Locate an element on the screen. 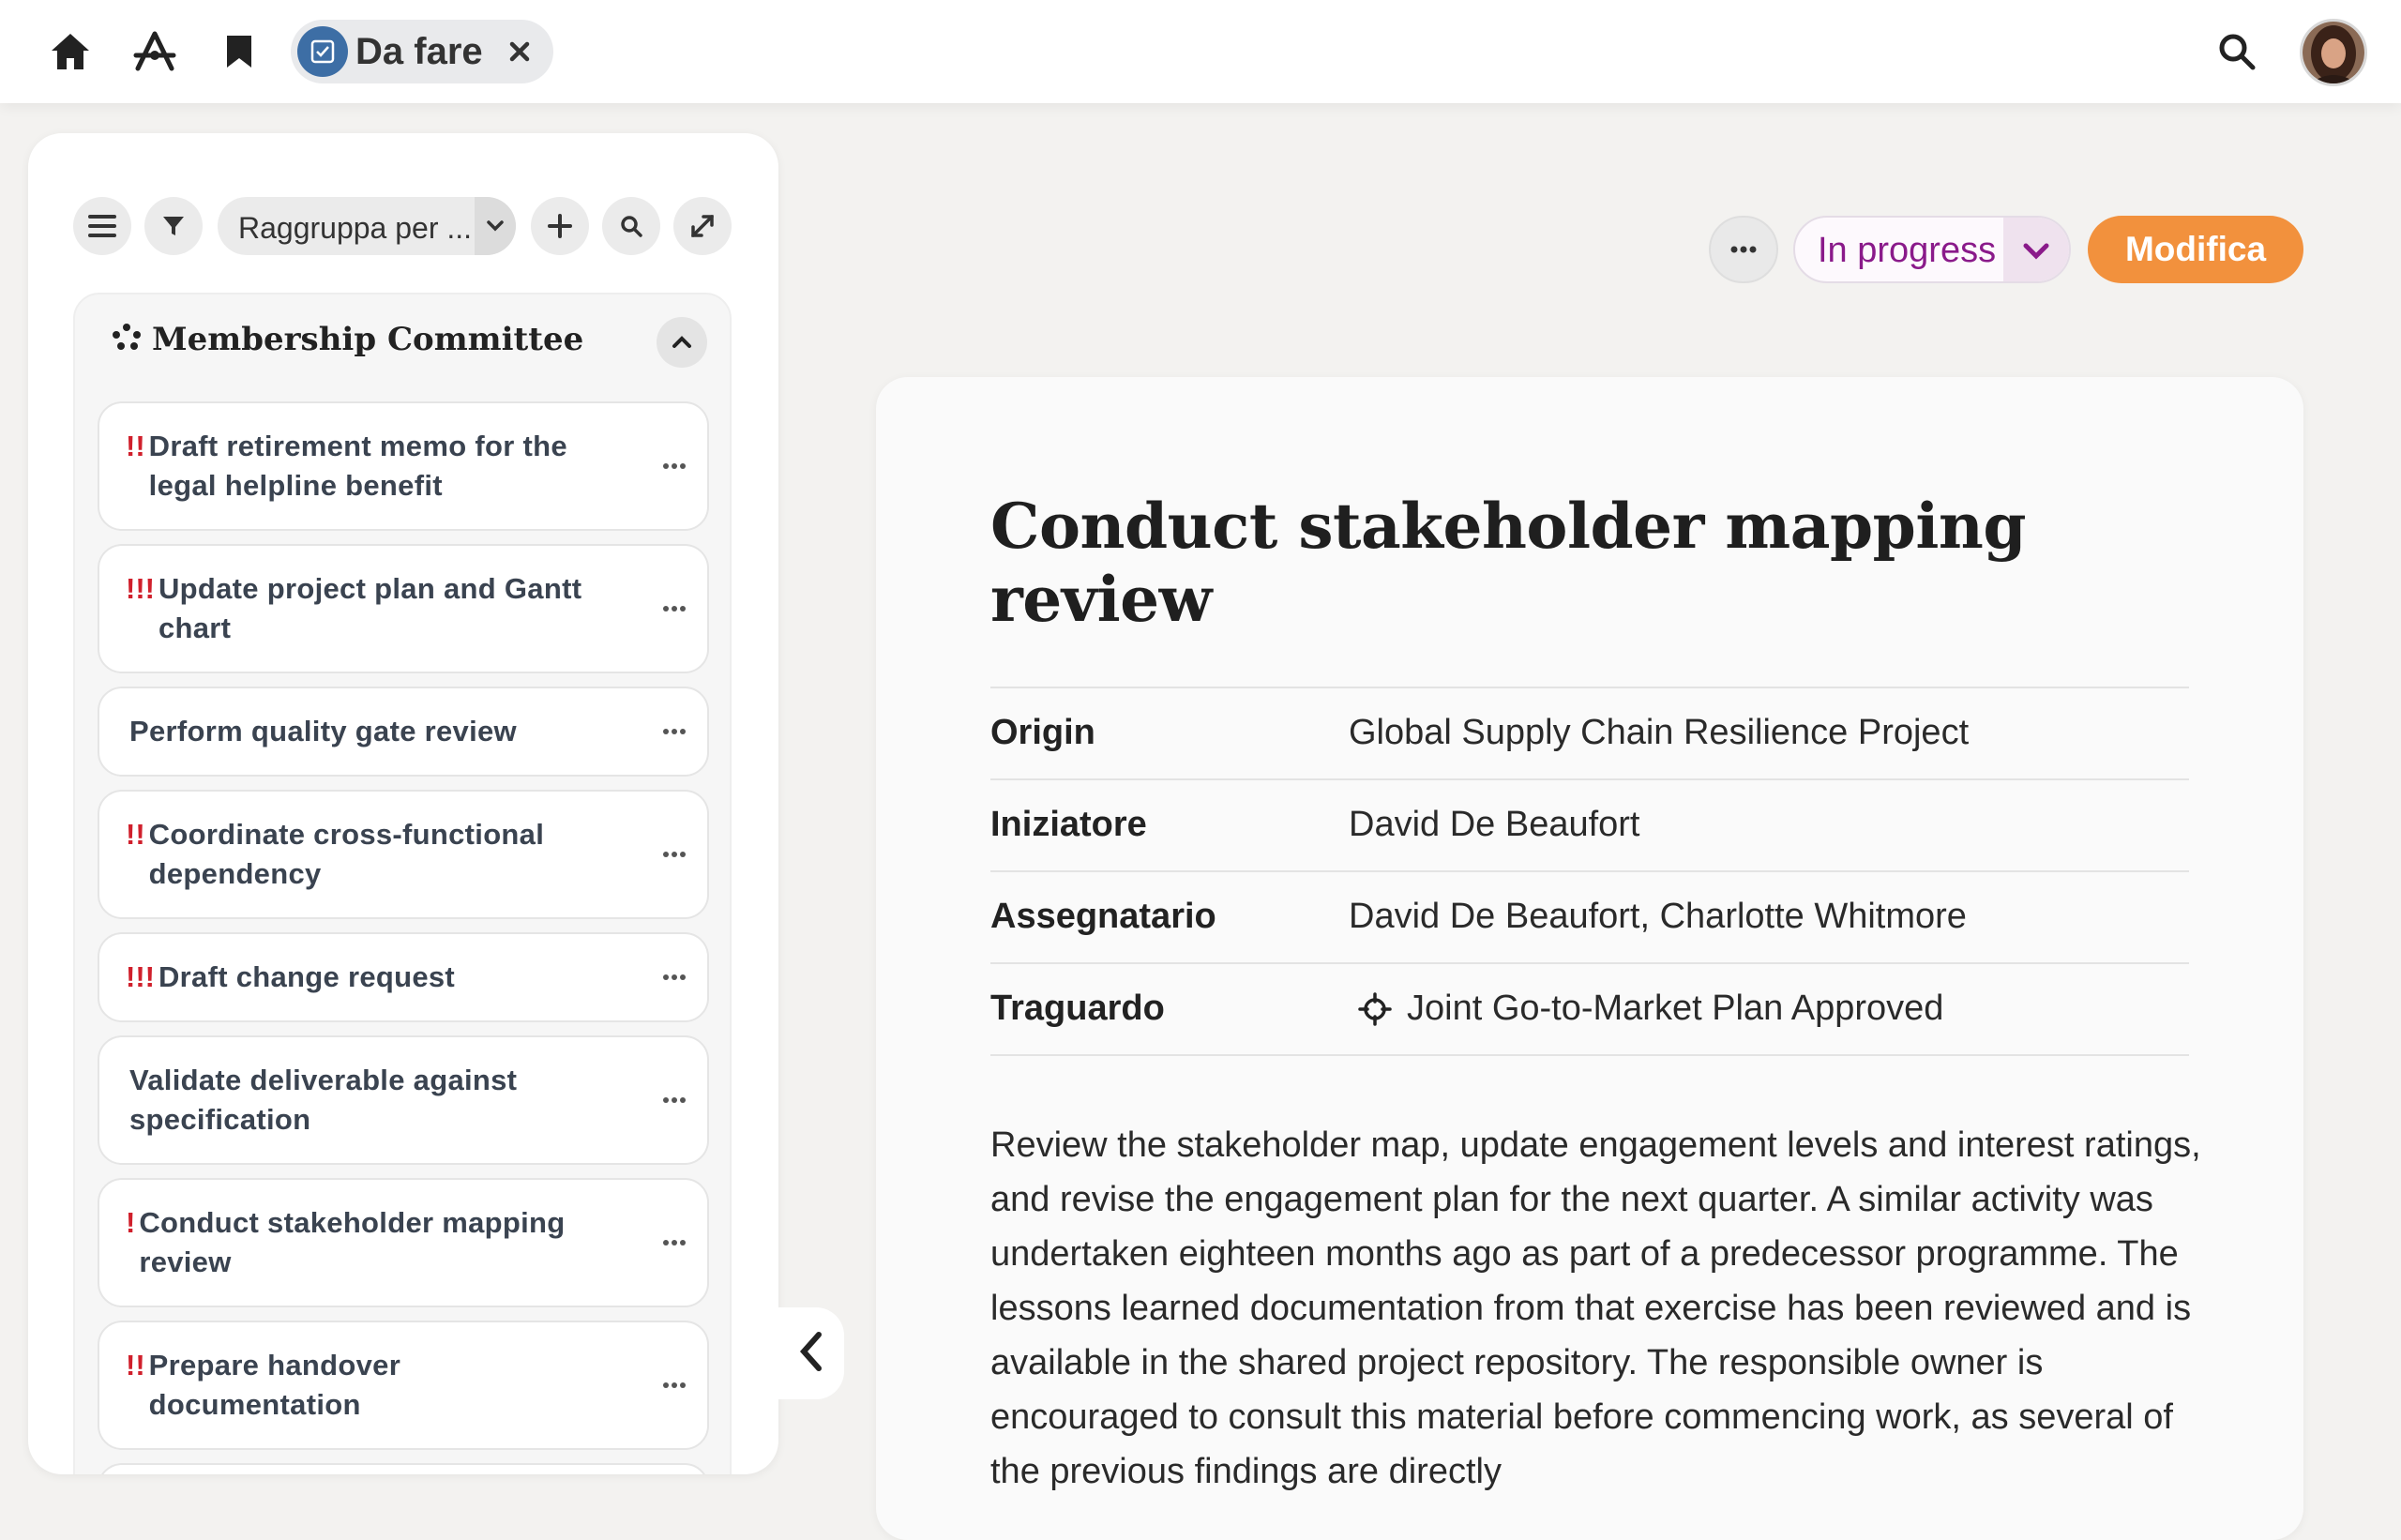 The width and height of the screenshot is (2401, 1540). property-value: David De Beaufort is located at coordinates (1494, 825).